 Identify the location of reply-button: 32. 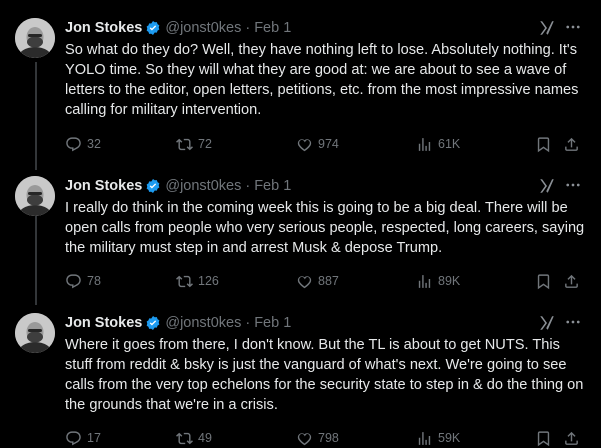
(83, 144).